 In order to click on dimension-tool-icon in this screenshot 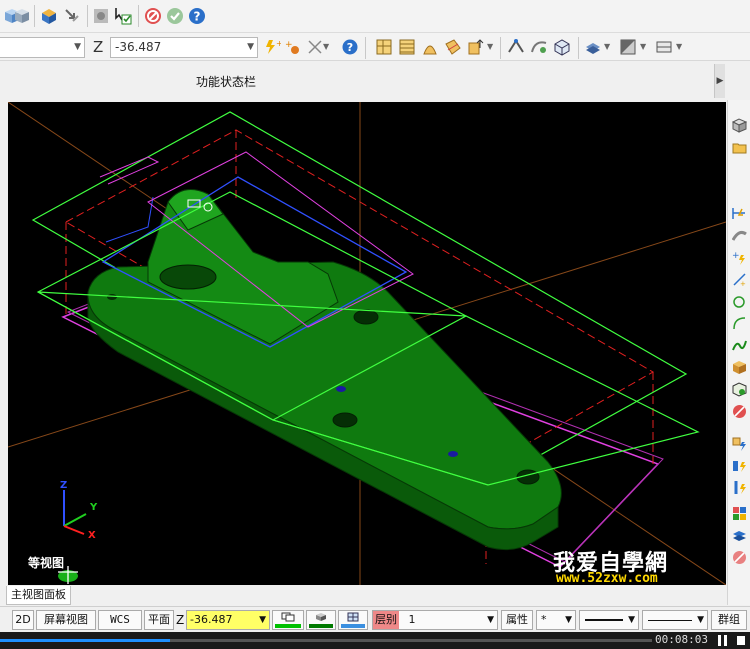, I will do `click(516, 47)`.